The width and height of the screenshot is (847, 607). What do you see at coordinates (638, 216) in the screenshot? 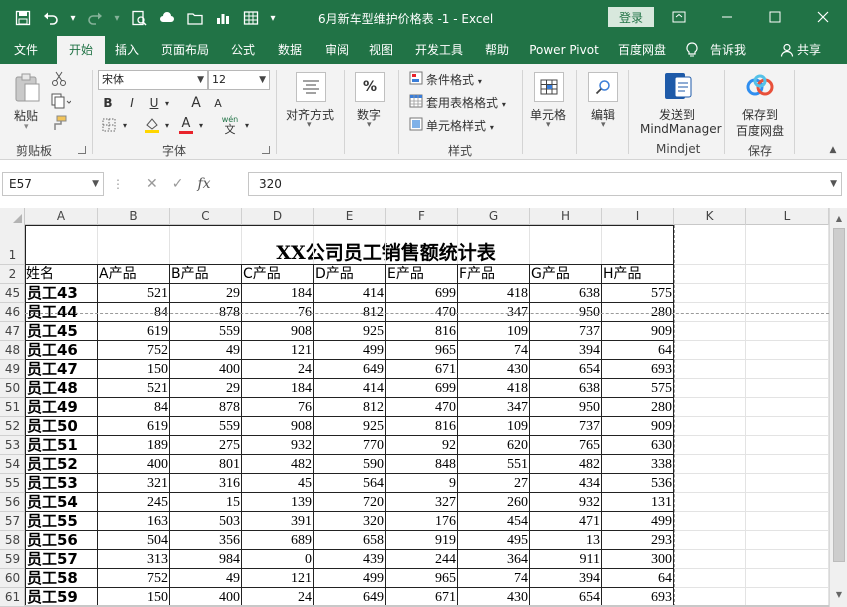
I see `column-header-i: I` at bounding box center [638, 216].